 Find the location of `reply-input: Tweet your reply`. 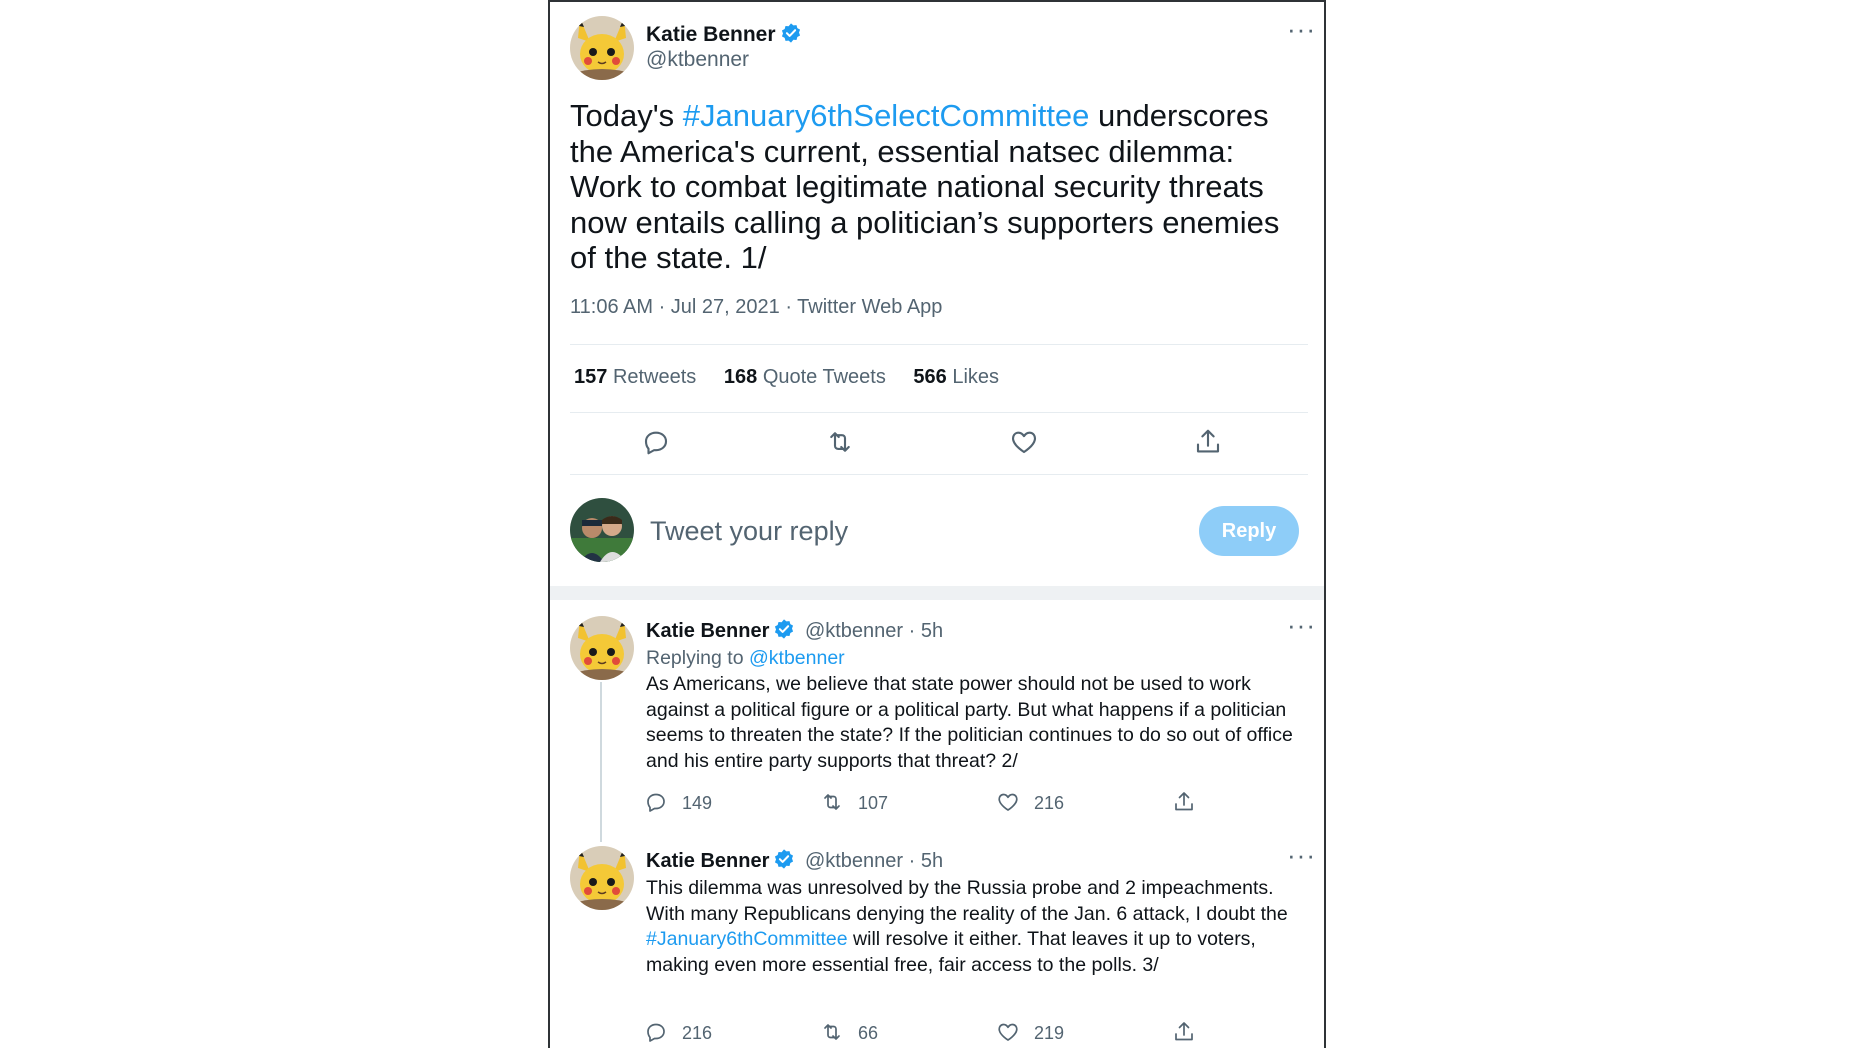

reply-input: Tweet your reply is located at coordinates (749, 531).